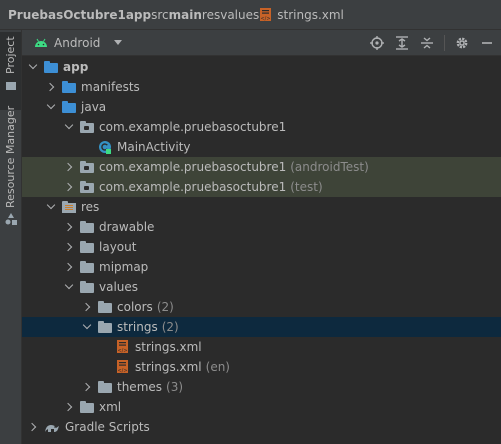 The image size is (501, 444). Describe the element at coordinates (261, 287) in the screenshot. I see `tree-node: values` at that location.